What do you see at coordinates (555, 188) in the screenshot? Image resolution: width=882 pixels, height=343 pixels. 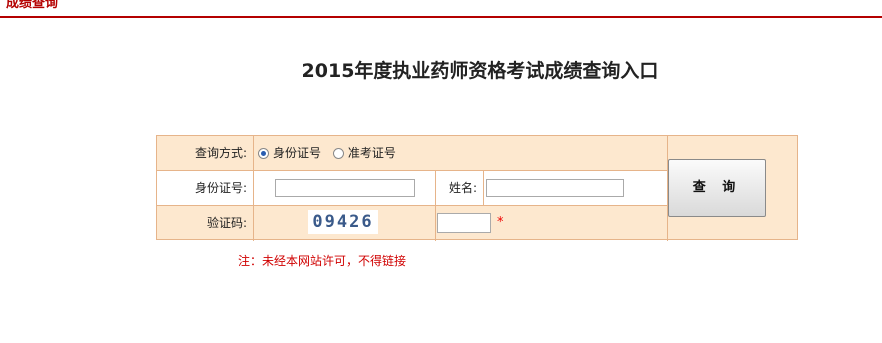 I see `name-field` at bounding box center [555, 188].